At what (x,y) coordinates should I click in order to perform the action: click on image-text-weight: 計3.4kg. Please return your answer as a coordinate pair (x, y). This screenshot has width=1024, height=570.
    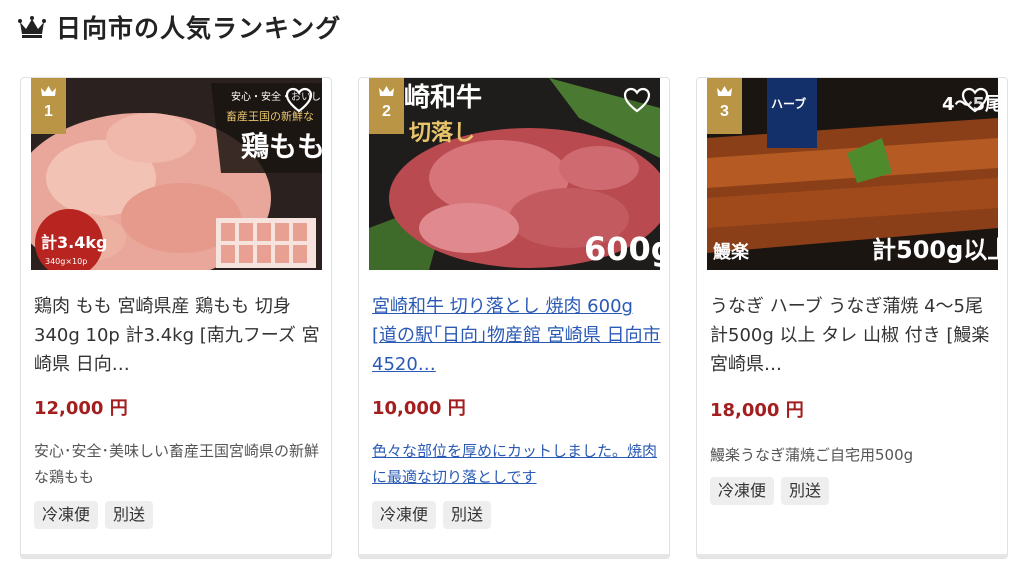
    Looking at the image, I should click on (74, 242).